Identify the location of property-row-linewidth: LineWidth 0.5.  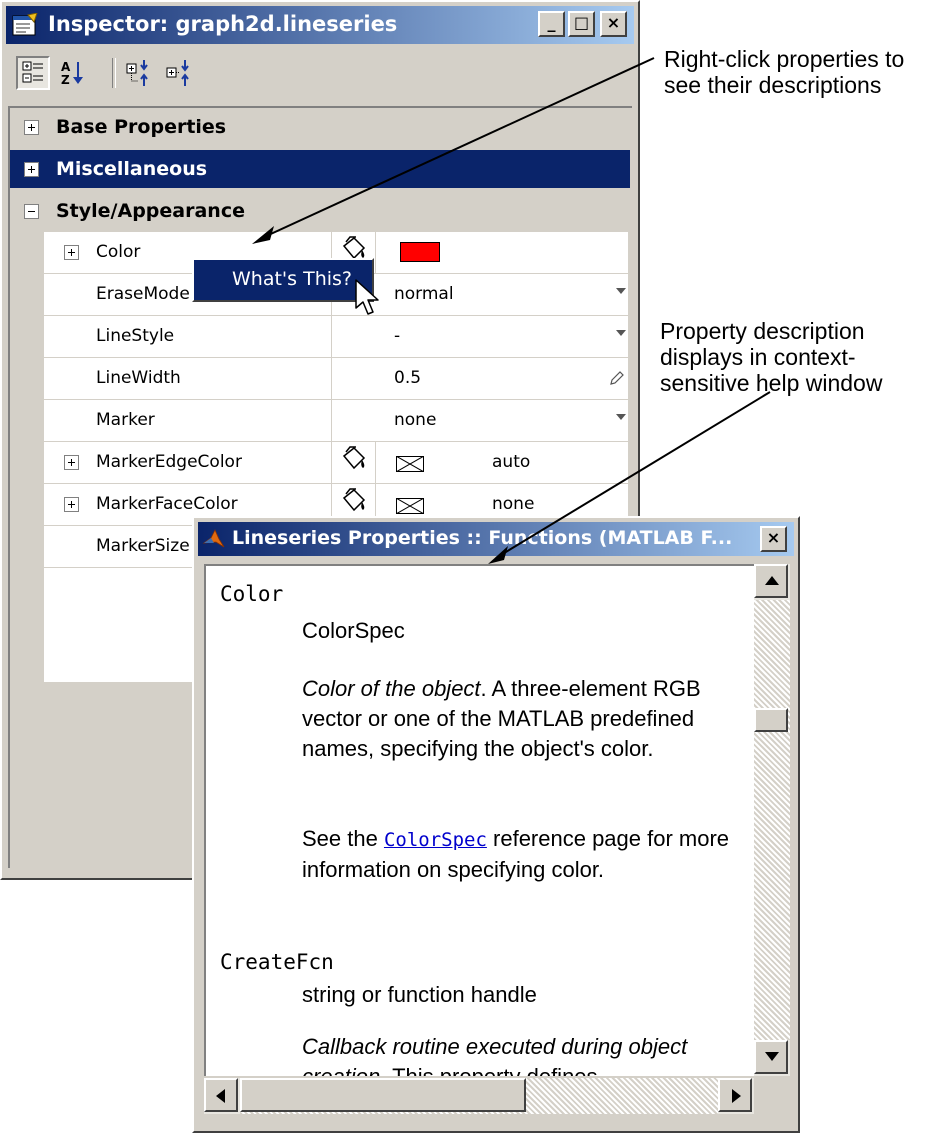
(336, 379).